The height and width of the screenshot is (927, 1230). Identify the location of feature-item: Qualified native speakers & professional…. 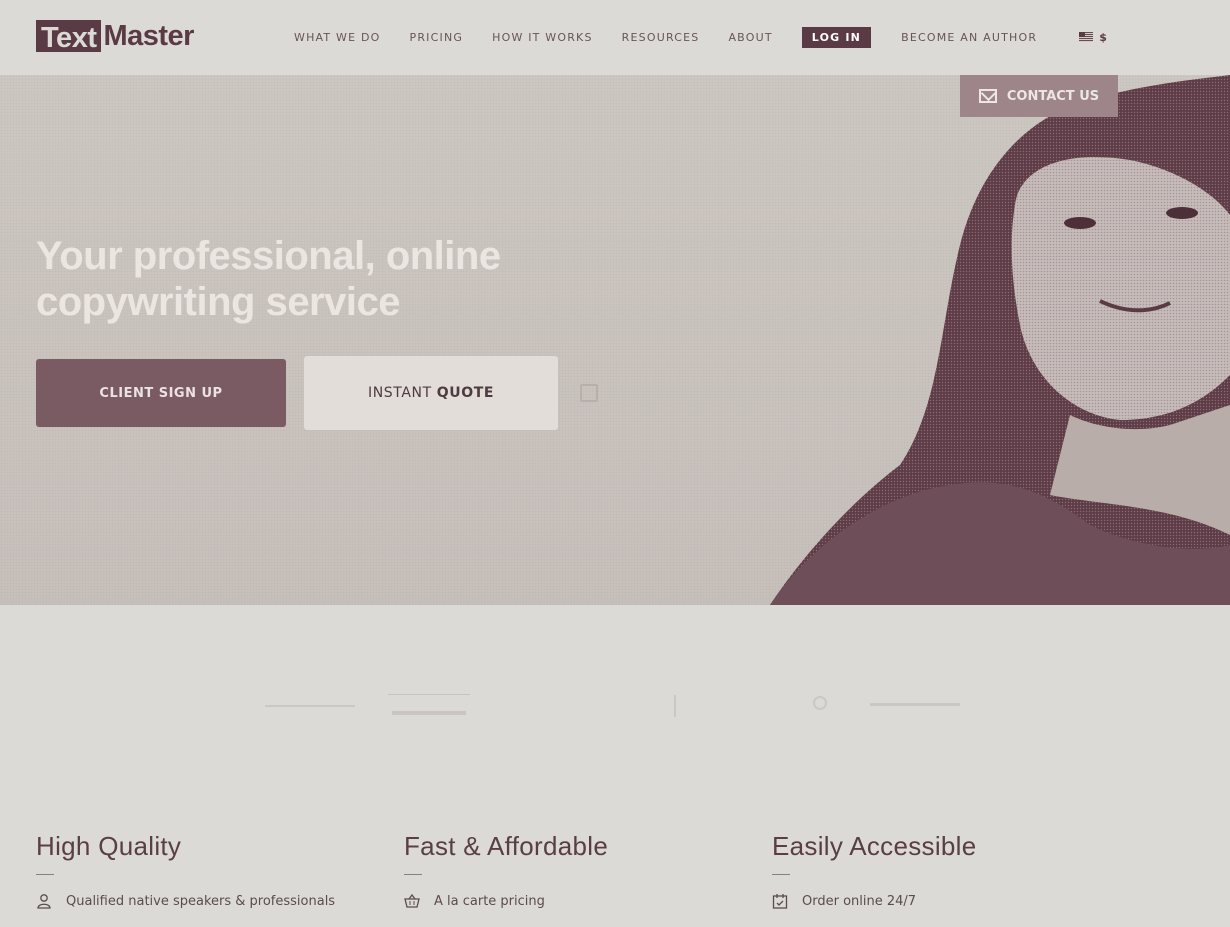
(206, 901).